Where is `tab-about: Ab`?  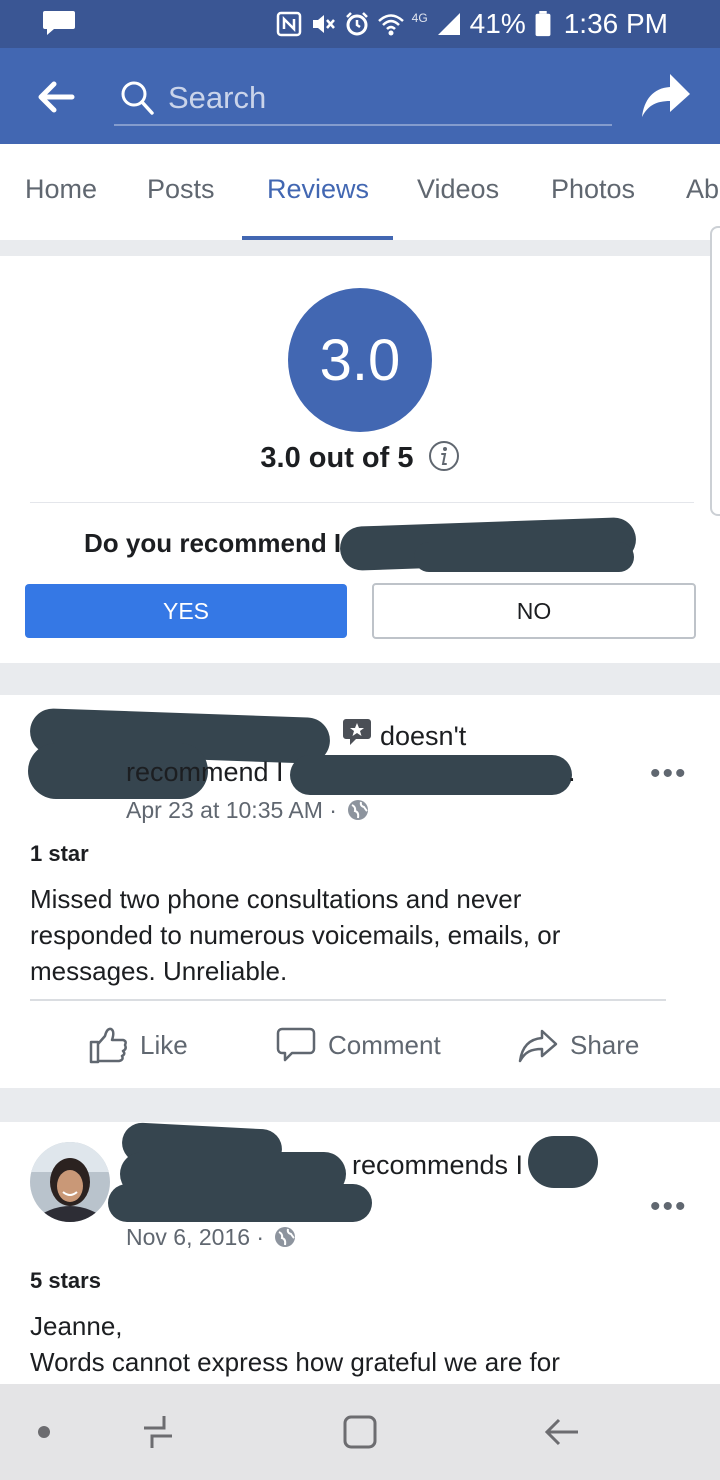
tab-about: Ab is located at coordinates (702, 189).